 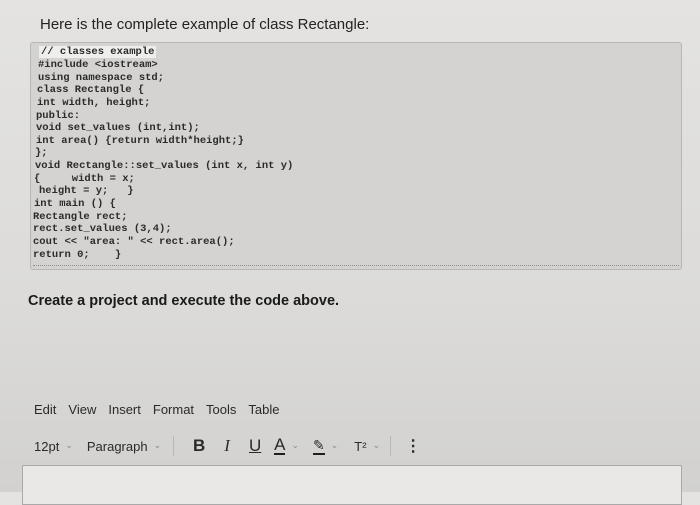 What do you see at coordinates (41, 153) in the screenshot?
I see `code-line: };` at bounding box center [41, 153].